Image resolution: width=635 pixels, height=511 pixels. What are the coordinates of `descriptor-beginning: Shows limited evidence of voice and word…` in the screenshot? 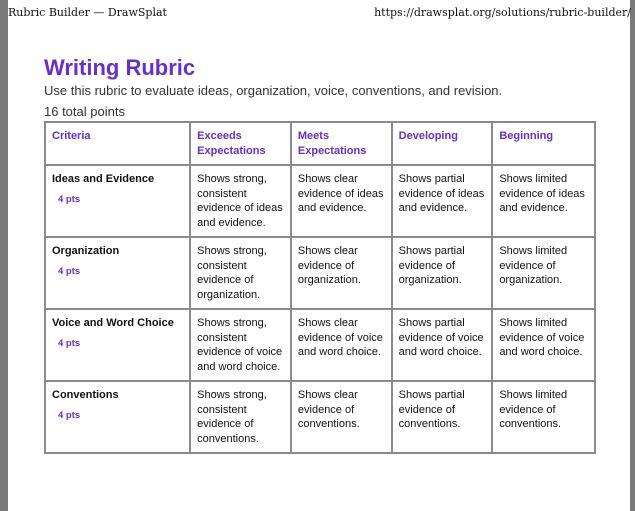 It's located at (543, 345).